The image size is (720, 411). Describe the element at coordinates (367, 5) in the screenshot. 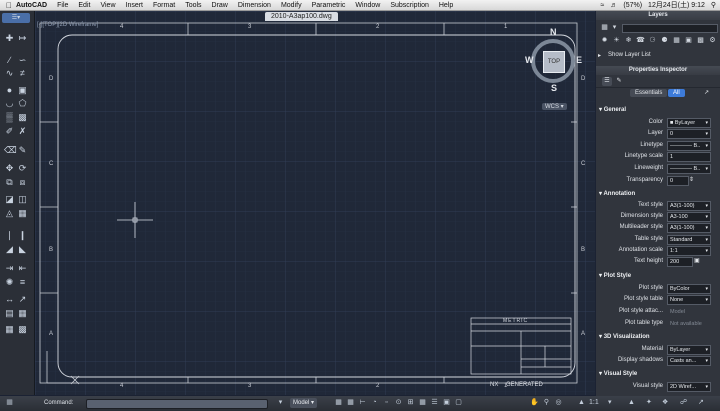

I see `menu-window: Window` at that location.